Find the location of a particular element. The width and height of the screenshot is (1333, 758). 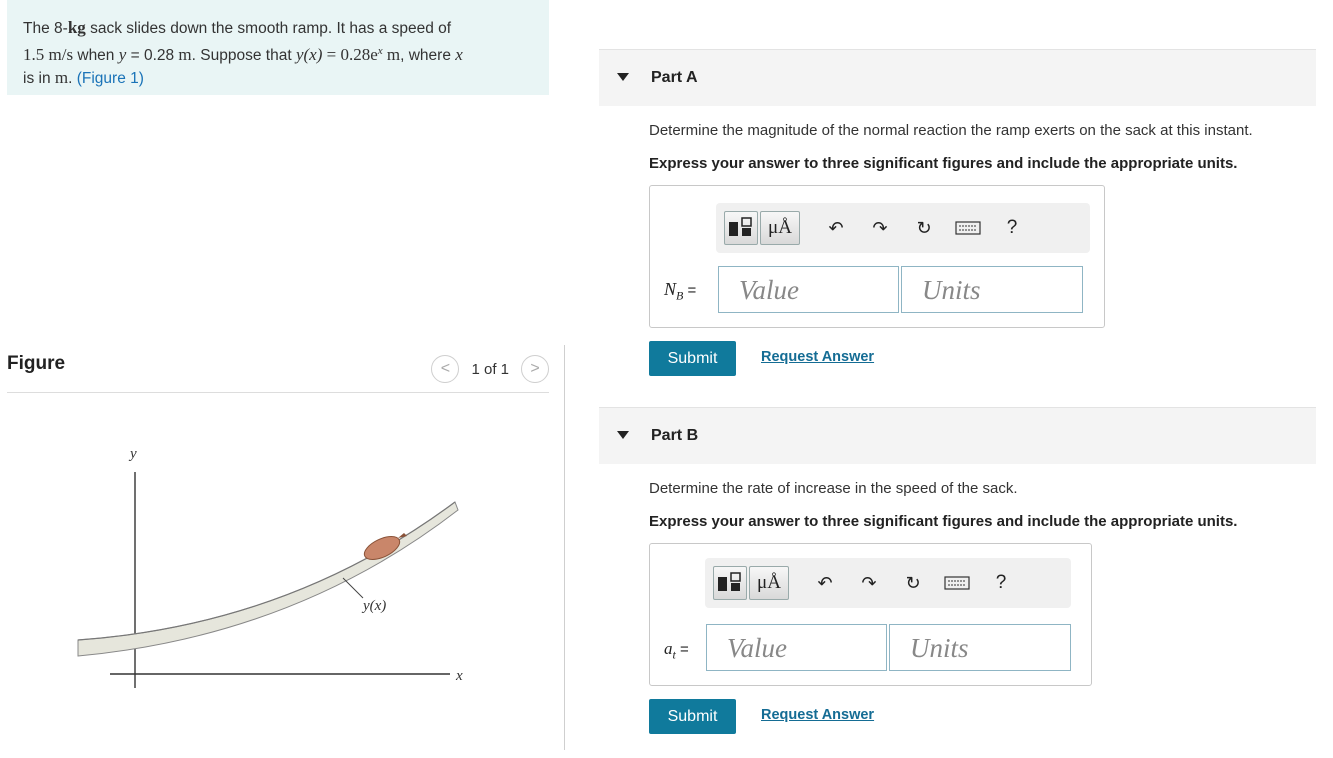

problem-line-3: is in m. (Figure 1) is located at coordinates (278, 78).